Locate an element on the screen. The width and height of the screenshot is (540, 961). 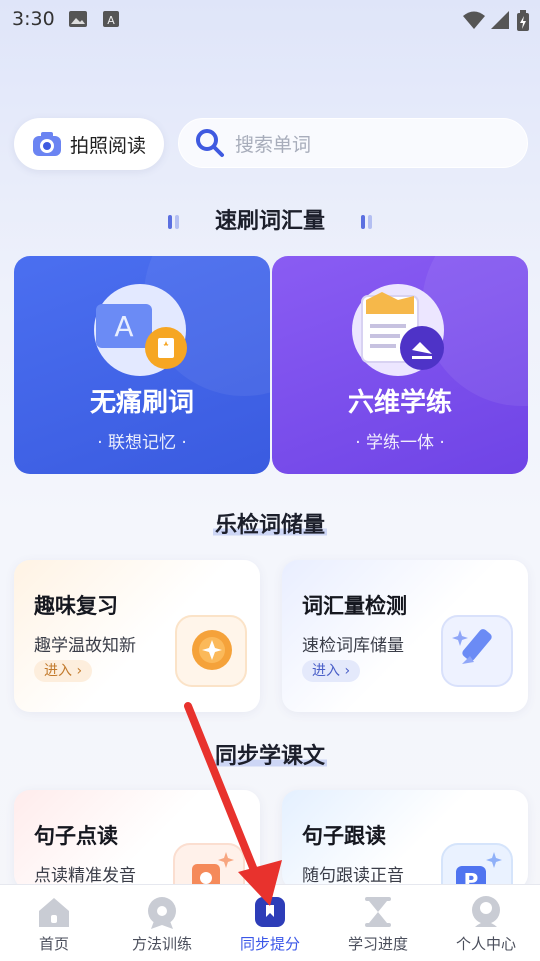
follow-read-icon: P is located at coordinates (477, 866).